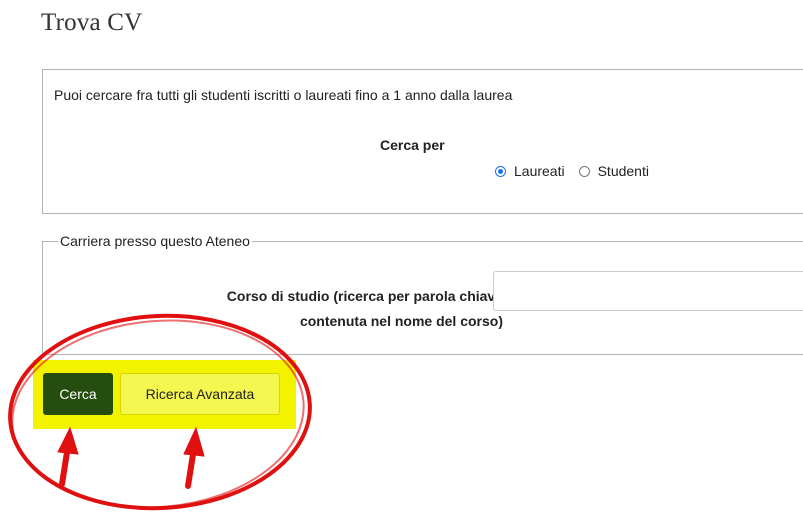 The image size is (803, 514). What do you see at coordinates (623, 171) in the screenshot?
I see `radio-studenti-label: Studenti` at bounding box center [623, 171].